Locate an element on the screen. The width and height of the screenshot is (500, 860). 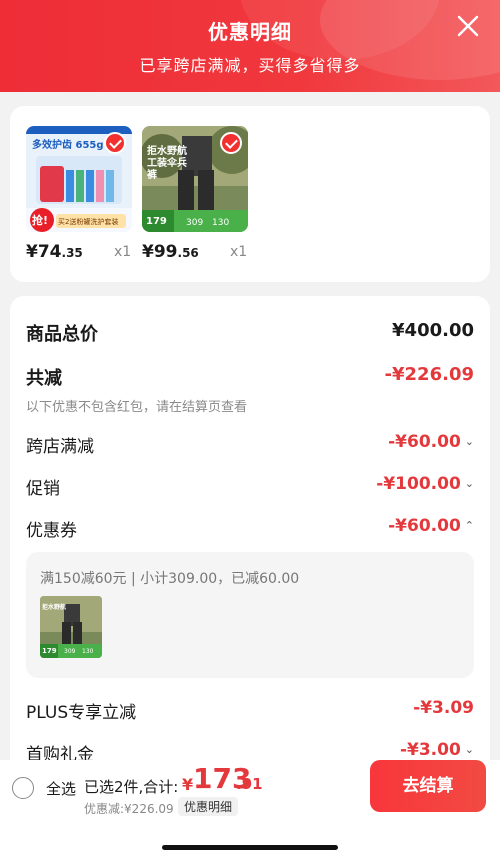
checkout-button: 去结算 is located at coordinates (428, 786).